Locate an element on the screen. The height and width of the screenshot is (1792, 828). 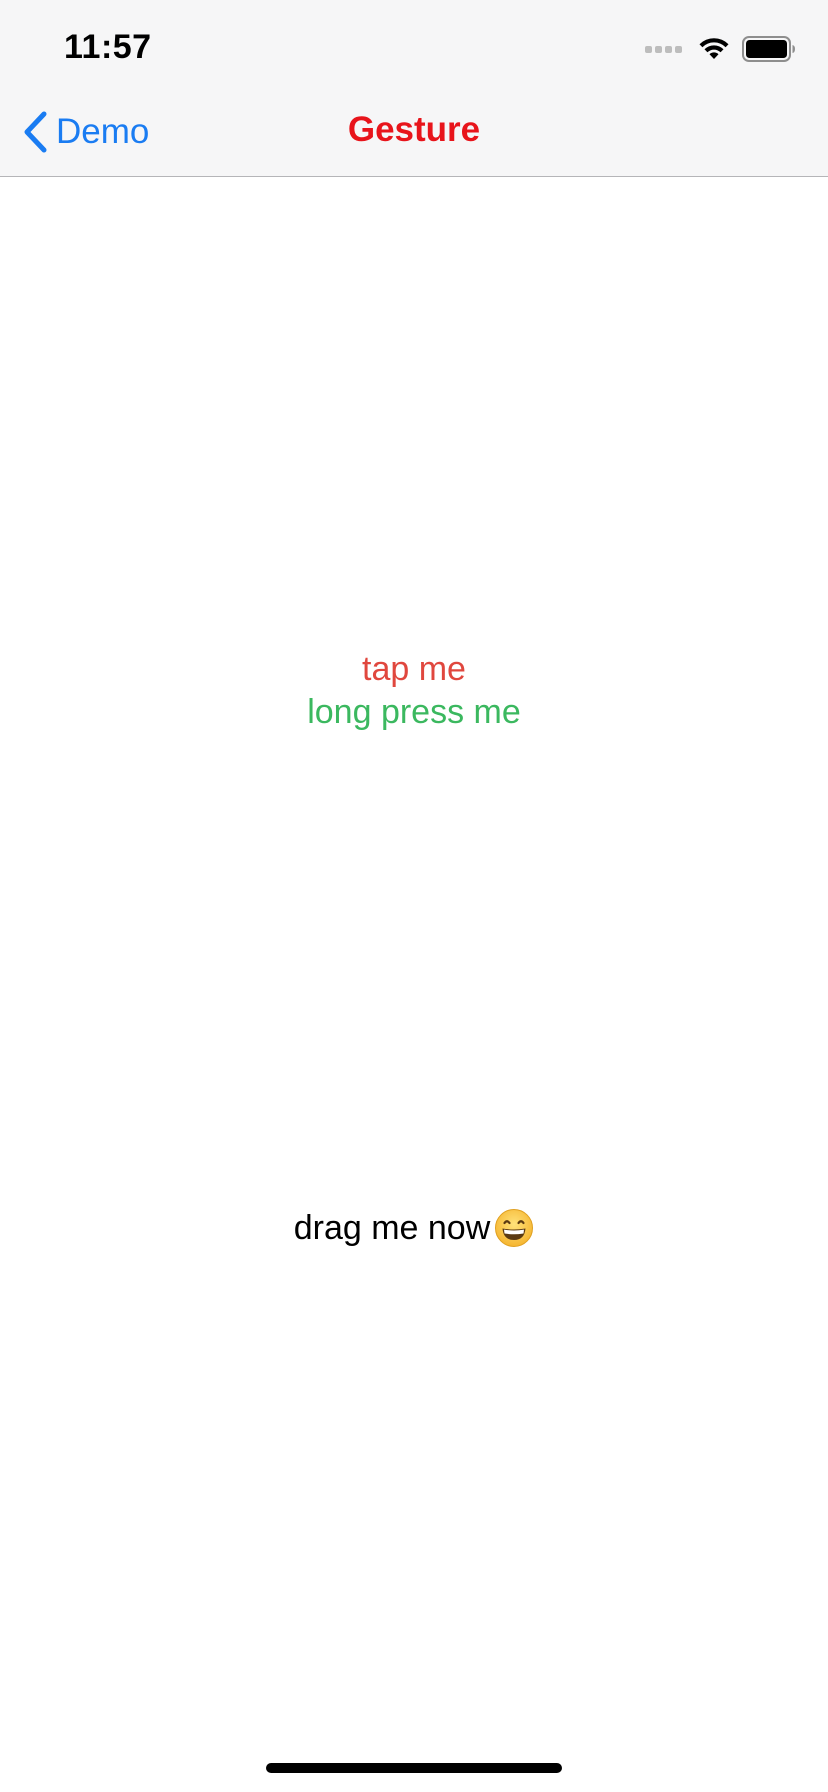
home-indicator is located at coordinates (414, 1768).